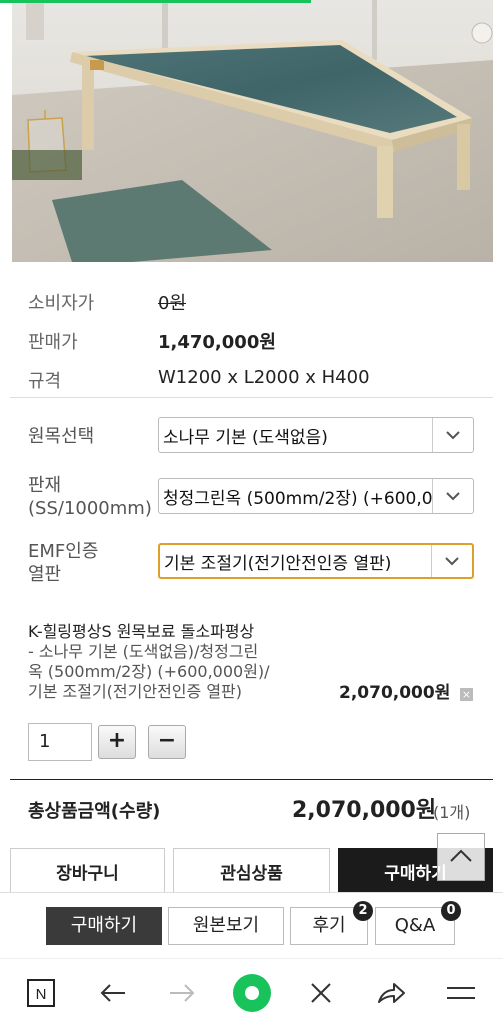 This screenshot has width=503, height=1025. What do you see at coordinates (278, 563) in the screenshot?
I see `select-emf-value: 기본 조절기(전기안전인증 열판)` at bounding box center [278, 563].